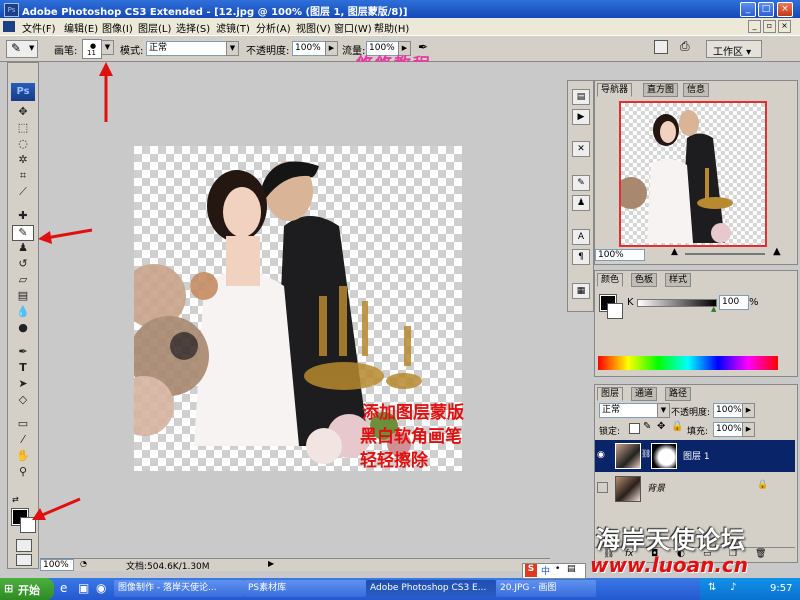 The width and height of the screenshot is (800, 600). Describe the element at coordinates (685, 46) in the screenshot. I see `bridge-icon: ⎙` at that location.